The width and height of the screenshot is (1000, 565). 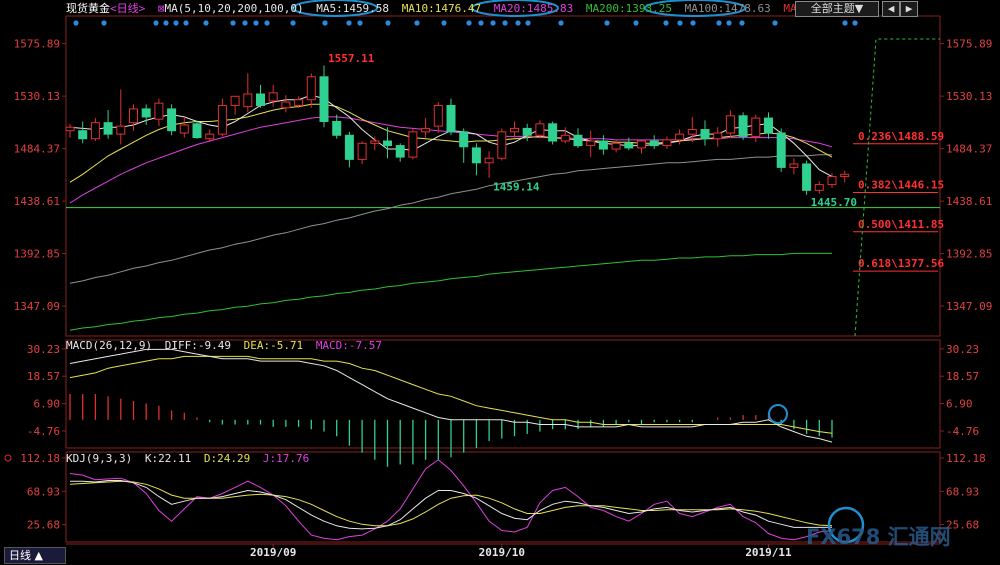 I want to click on kdj-j-line, so click(x=451, y=500).